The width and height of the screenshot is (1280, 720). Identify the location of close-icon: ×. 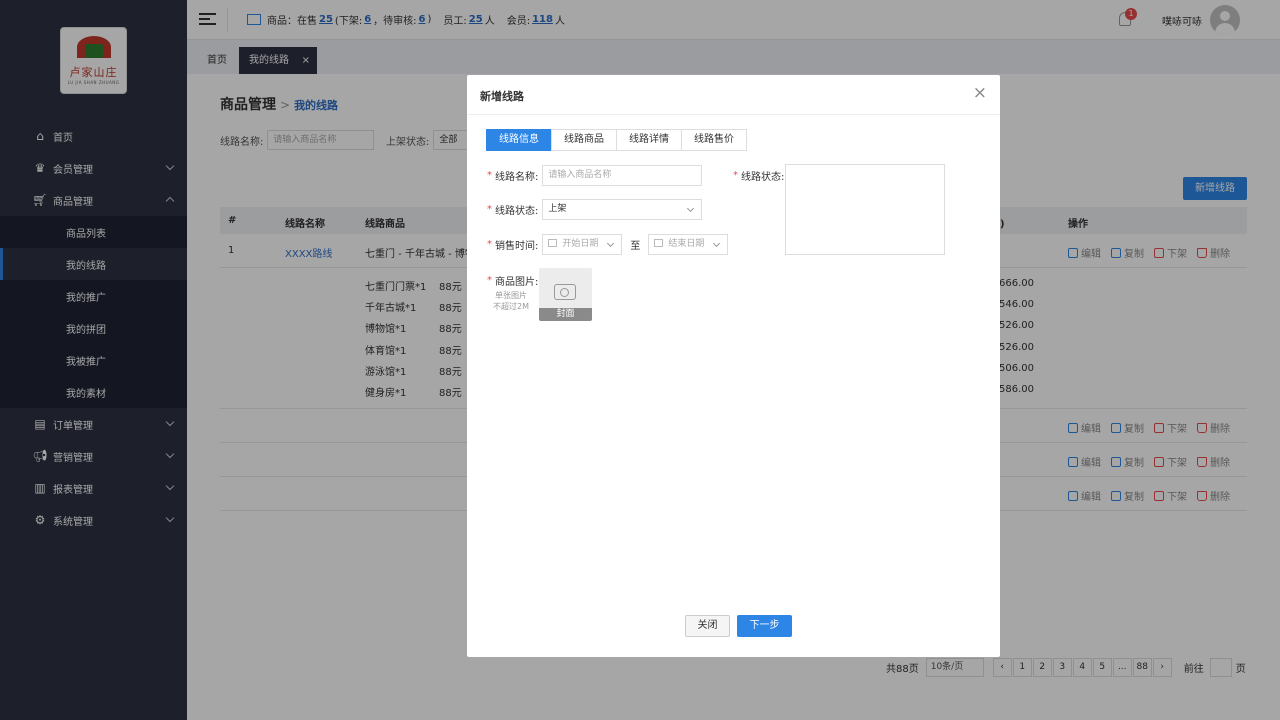
(980, 93).